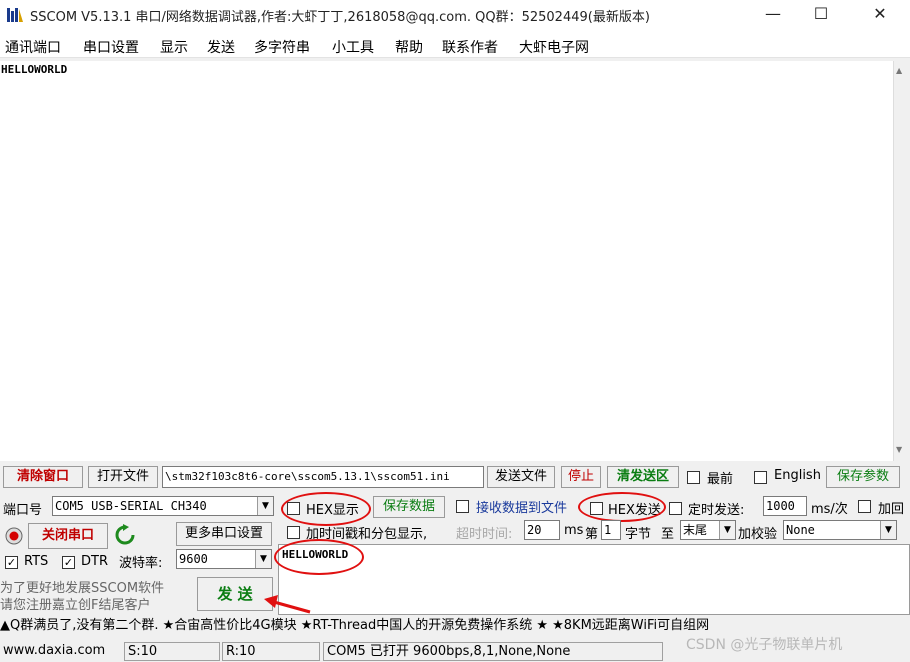 This screenshot has height=662, width=910. What do you see at coordinates (14, 536) in the screenshot?
I see `port-status-icon` at bounding box center [14, 536].